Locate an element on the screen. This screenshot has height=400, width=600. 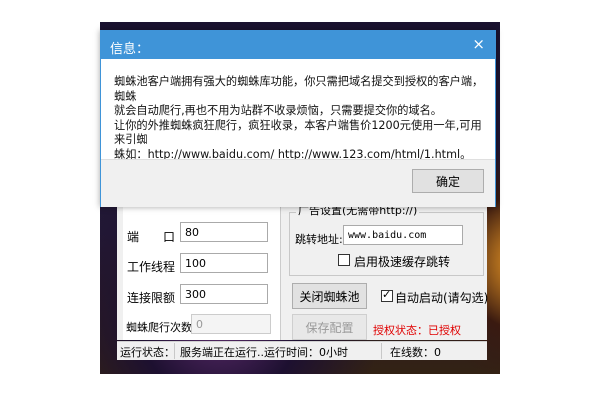
save-config-button: 保存配置 is located at coordinates (329, 327).